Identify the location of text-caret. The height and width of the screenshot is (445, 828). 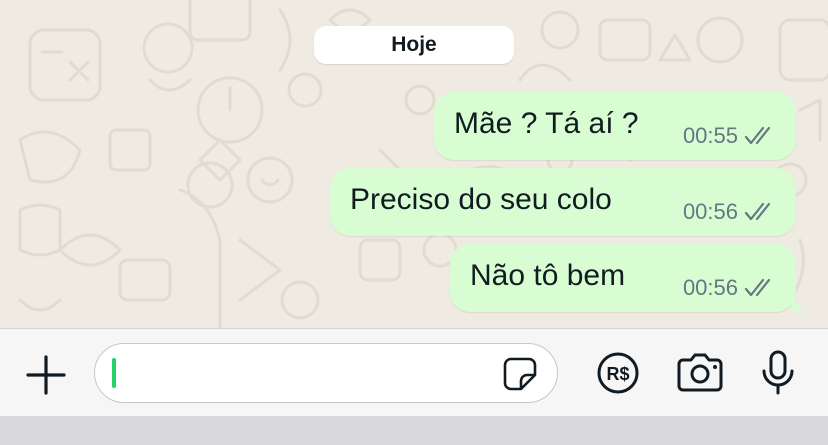
(114, 373).